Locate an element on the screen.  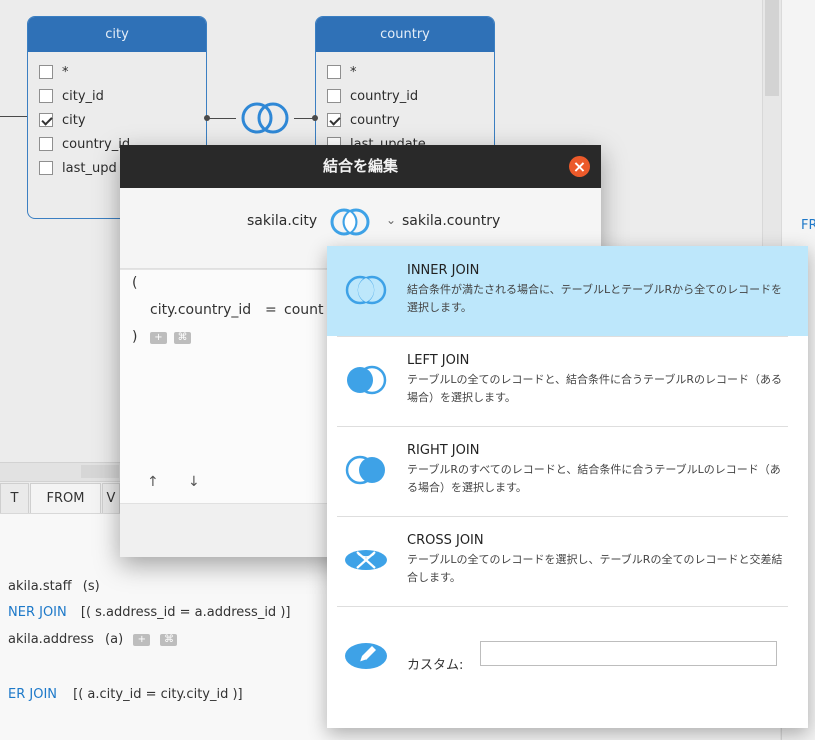
country-field-row: country_id is located at coordinates (405, 96).